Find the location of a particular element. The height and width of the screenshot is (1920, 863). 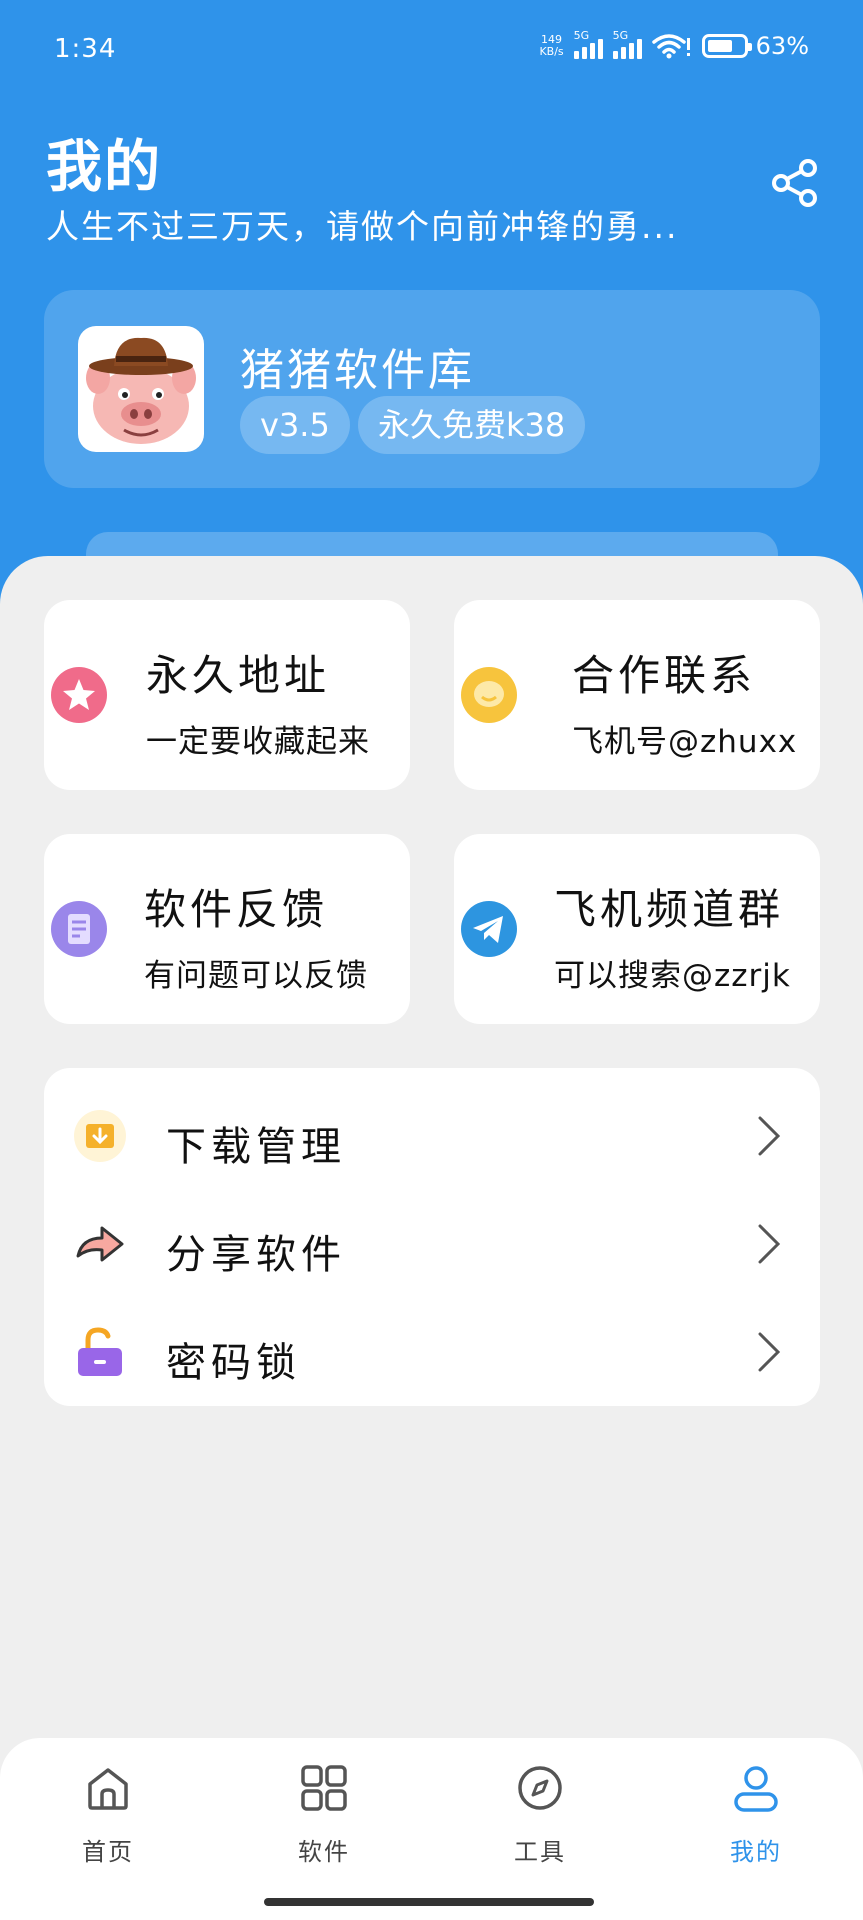

nav-tab-tools: 工具 is located at coordinates (540, 1817).